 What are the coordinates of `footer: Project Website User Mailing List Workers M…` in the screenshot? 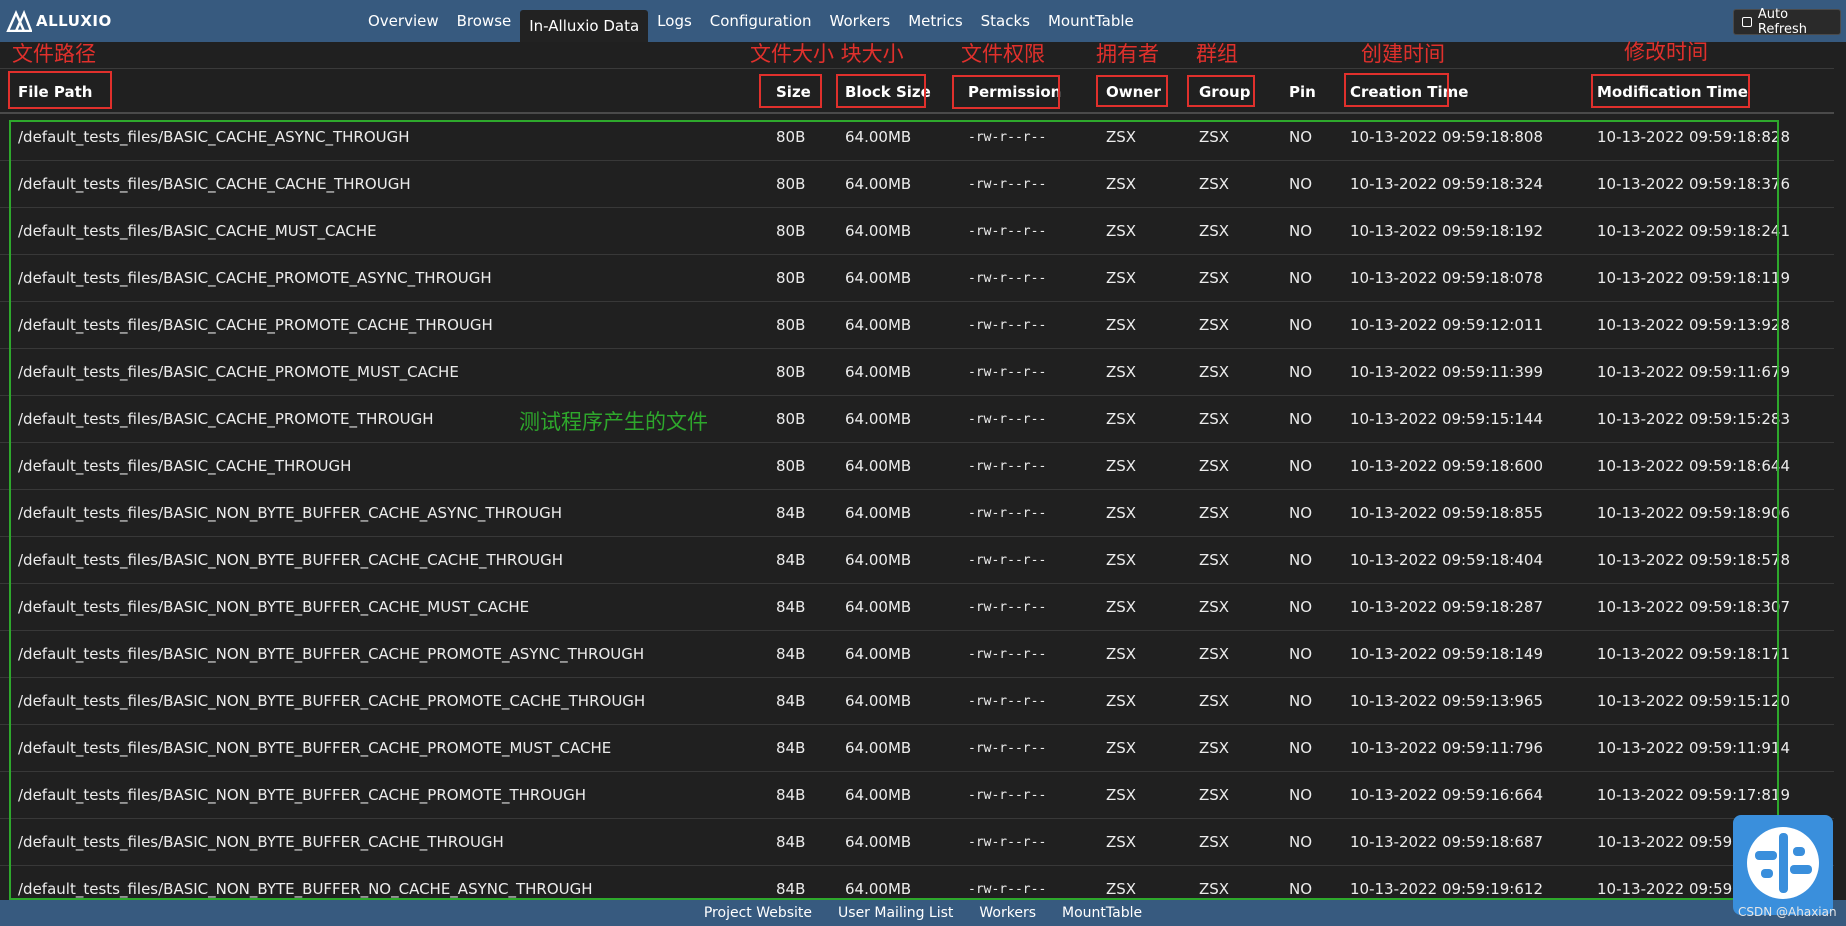 It's located at (923, 913).